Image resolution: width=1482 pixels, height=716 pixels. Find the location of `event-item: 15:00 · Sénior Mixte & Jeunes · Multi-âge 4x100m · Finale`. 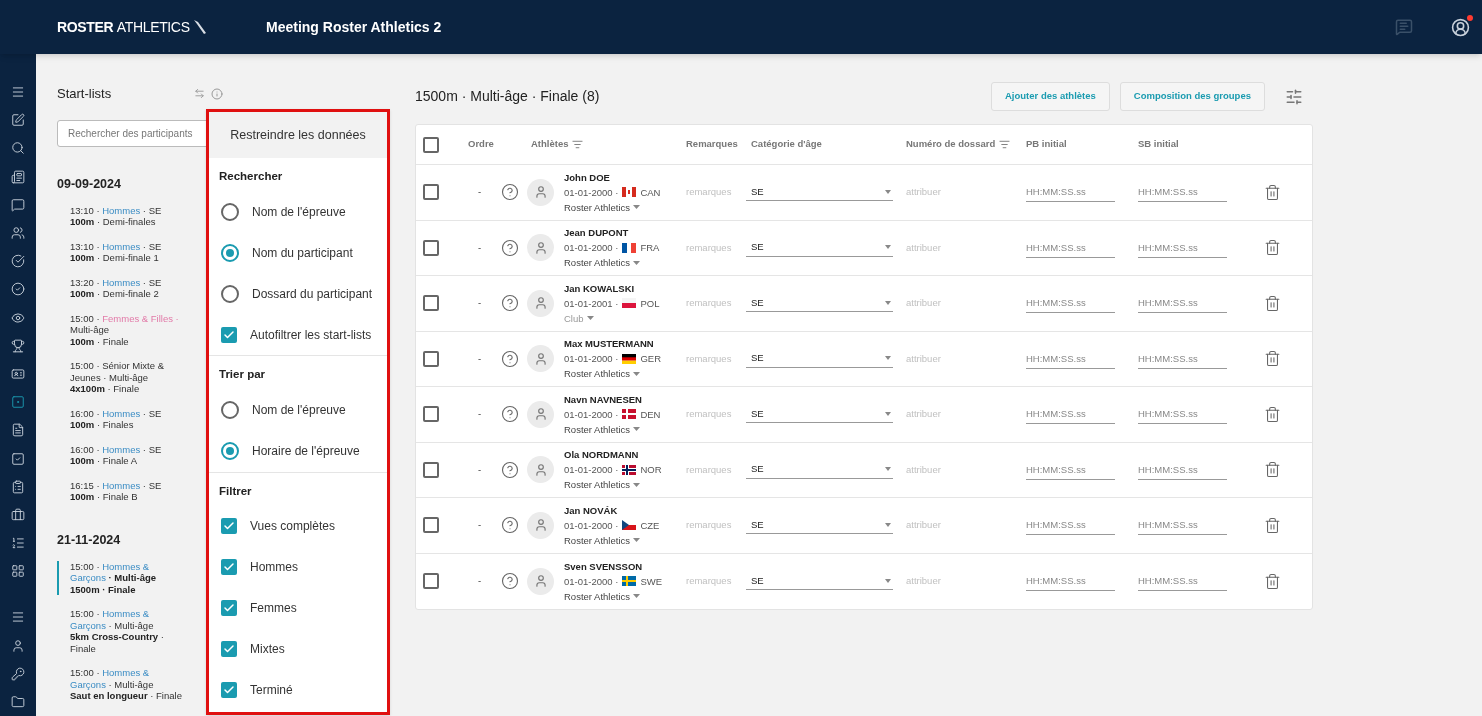

event-item: 15:00 · Sénior Mixte & Jeunes · Multi-âge 4x100m · Finale is located at coordinates (122, 377).